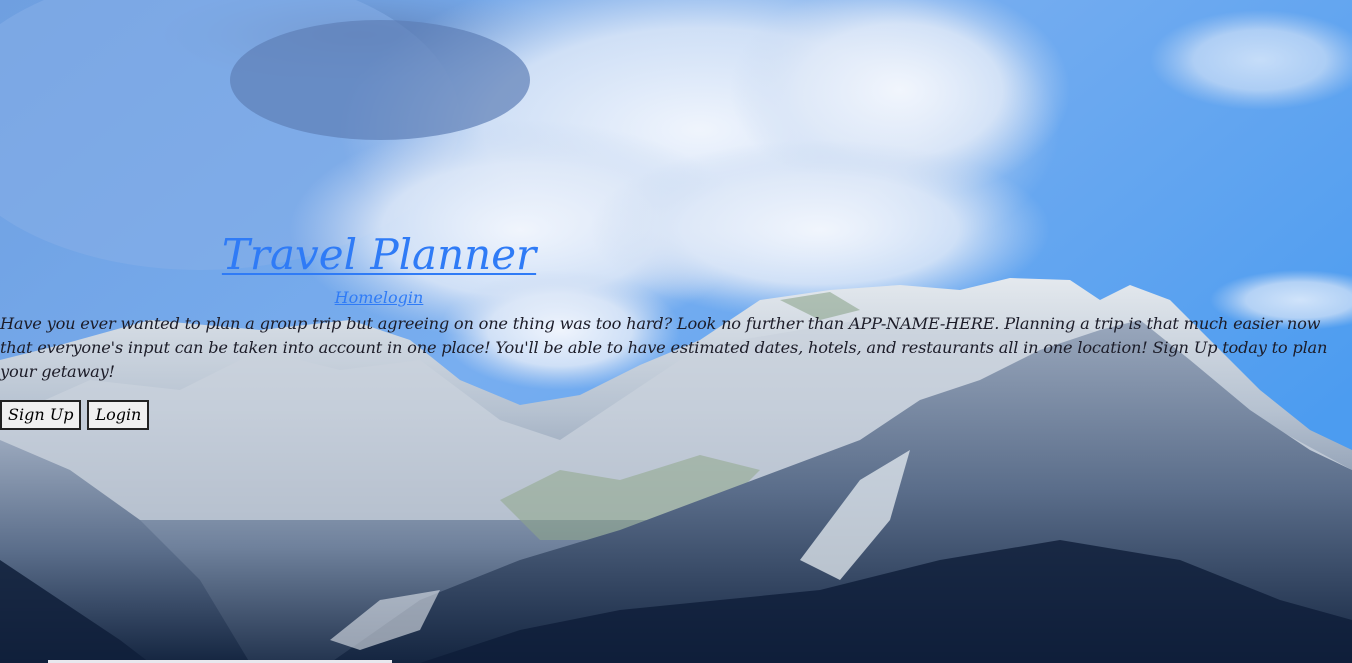  I want to click on nav-links: Homelogin, so click(379, 298).